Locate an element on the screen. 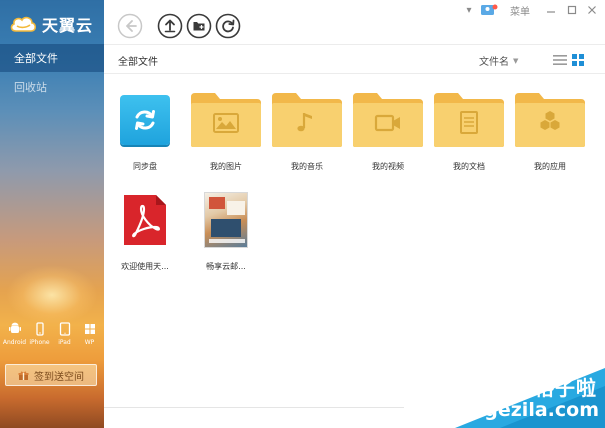 Image resolution: width=605 pixels, height=428 pixels. main-menu-button: 菜单 is located at coordinates (520, 10).